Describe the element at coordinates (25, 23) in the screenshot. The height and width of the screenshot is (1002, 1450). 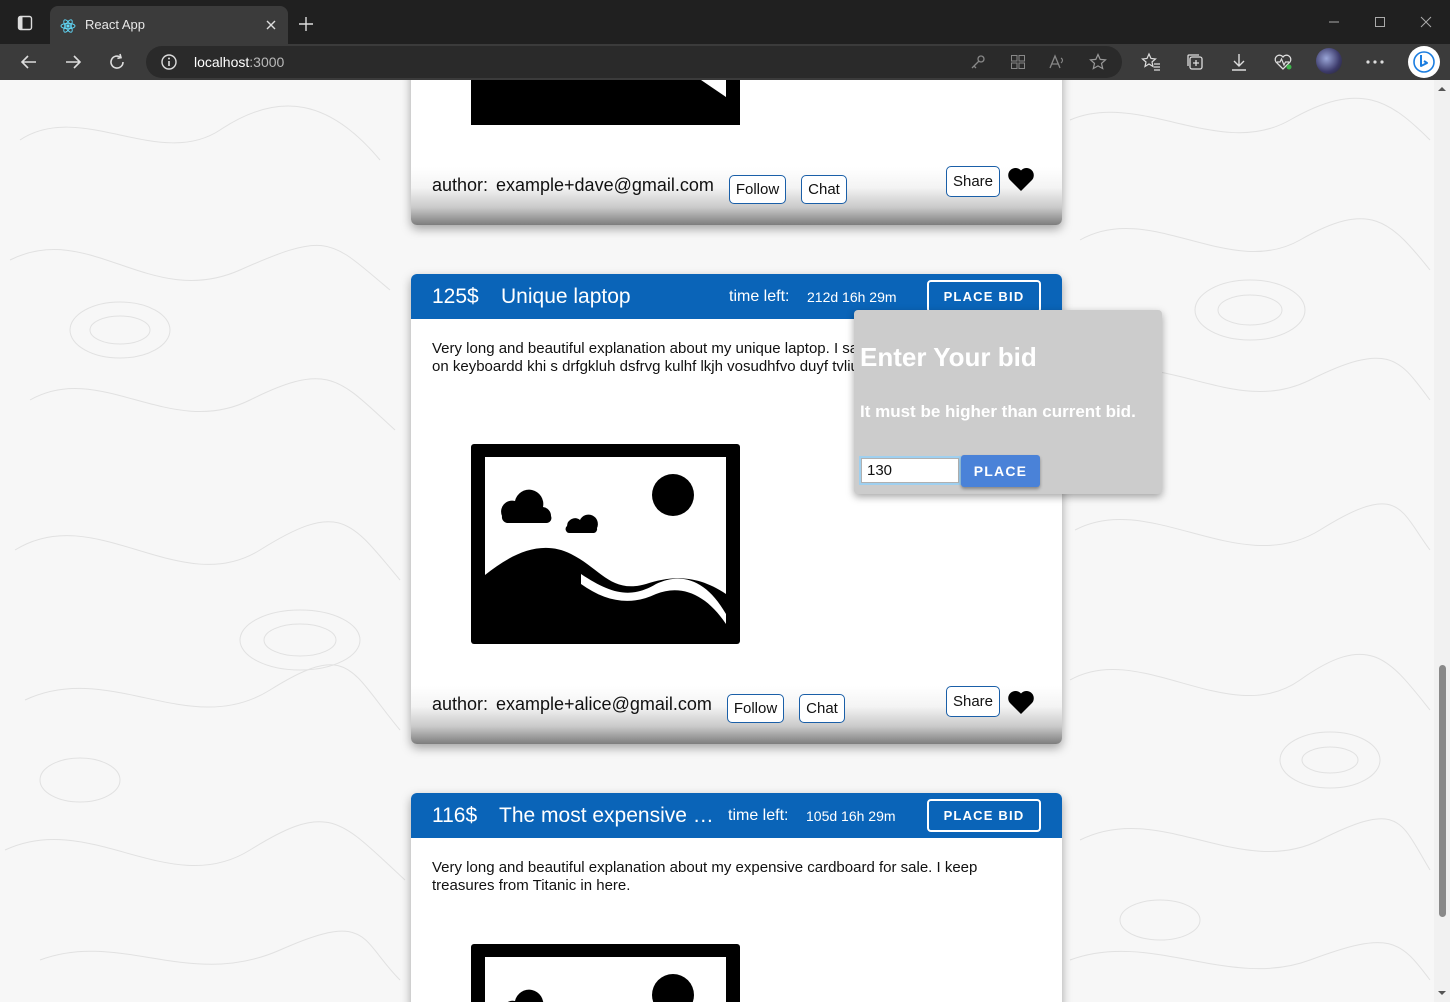
I see `tab-actions-icon` at that location.